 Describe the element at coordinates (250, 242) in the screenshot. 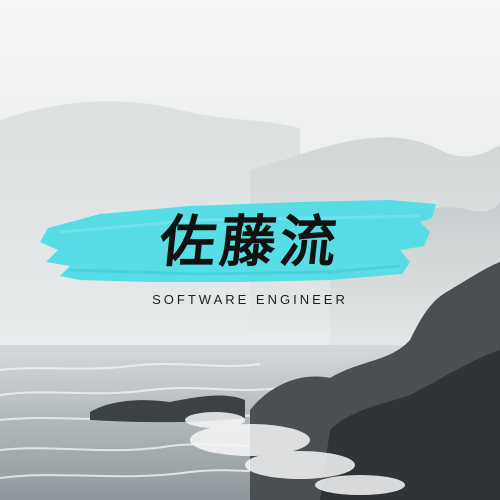

I see `logo-name: 佐藤流` at that location.